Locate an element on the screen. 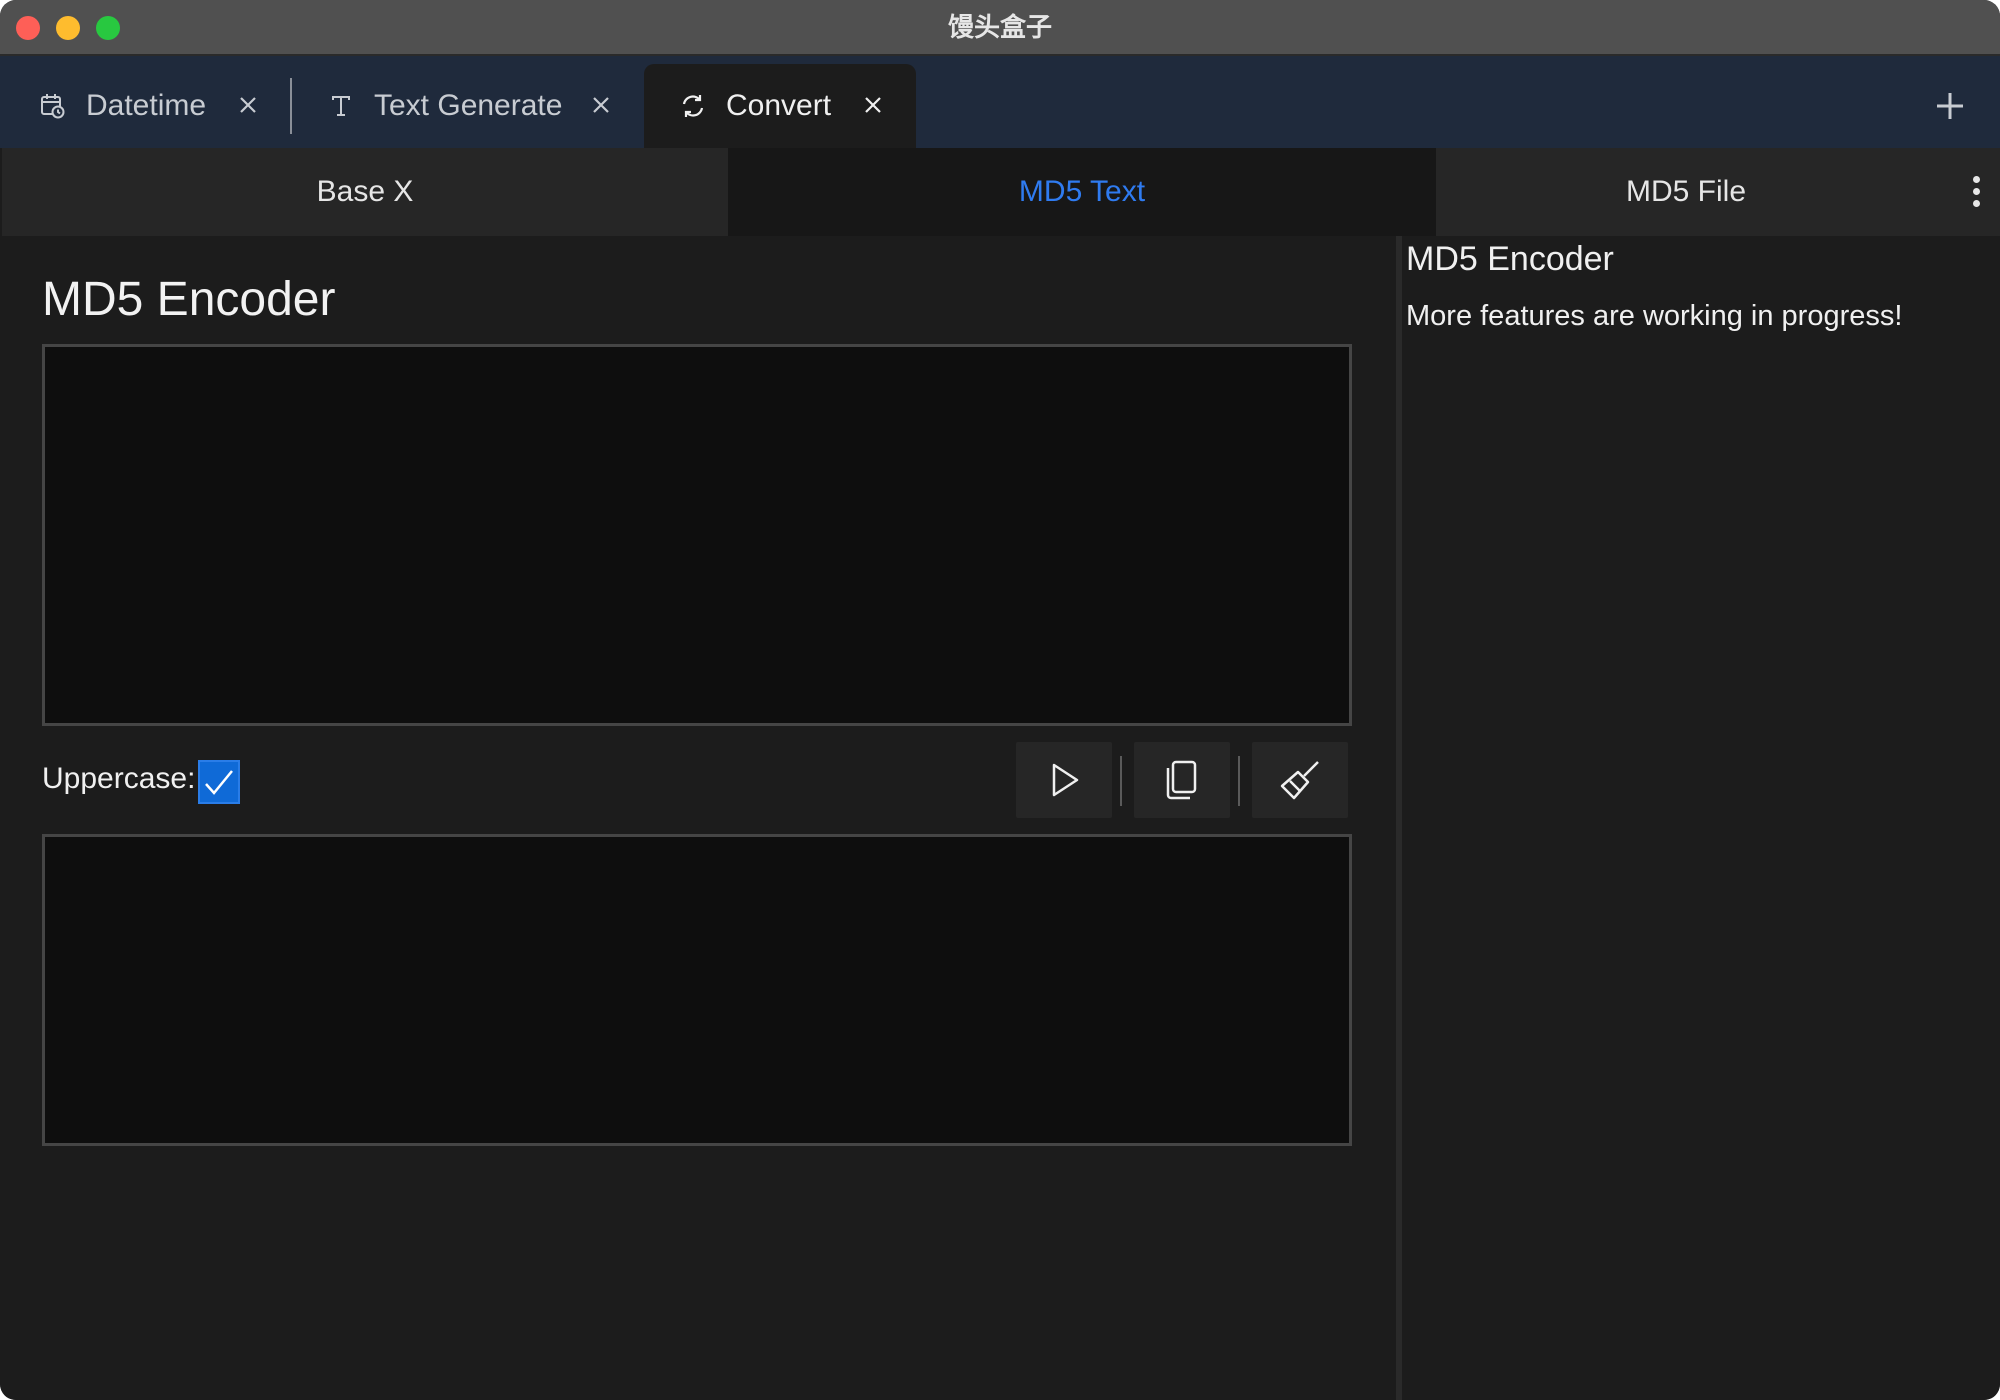  refresh-icon is located at coordinates (693, 106).